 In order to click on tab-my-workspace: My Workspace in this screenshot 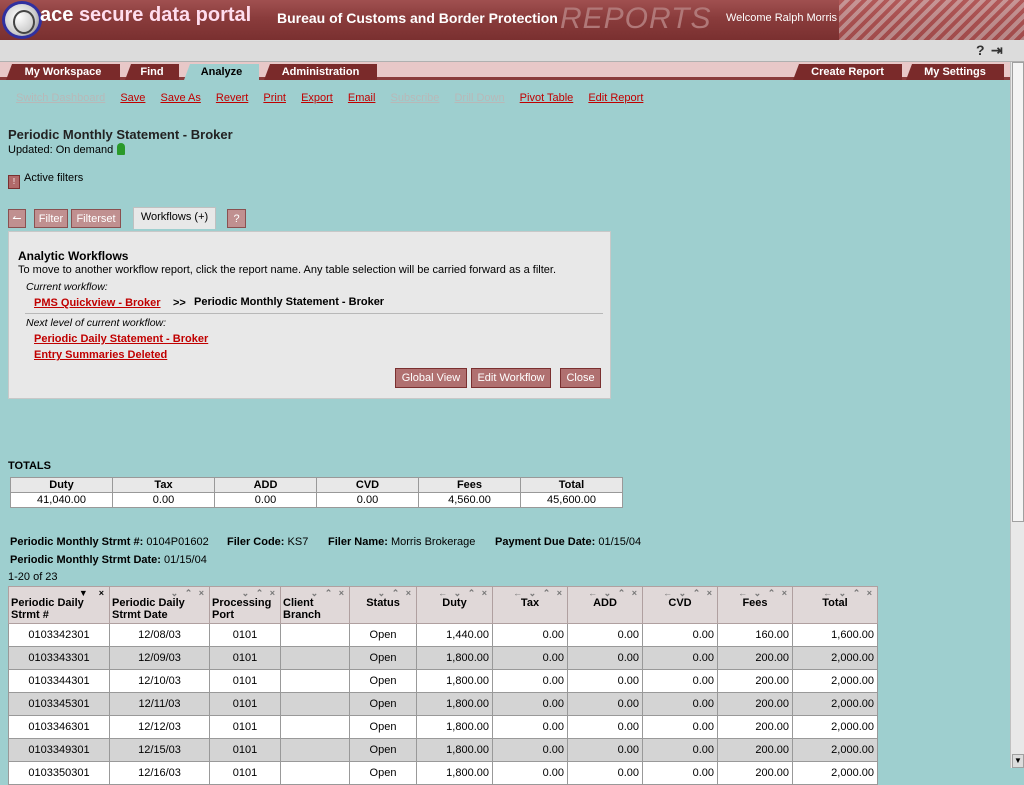, I will do `click(63, 72)`.